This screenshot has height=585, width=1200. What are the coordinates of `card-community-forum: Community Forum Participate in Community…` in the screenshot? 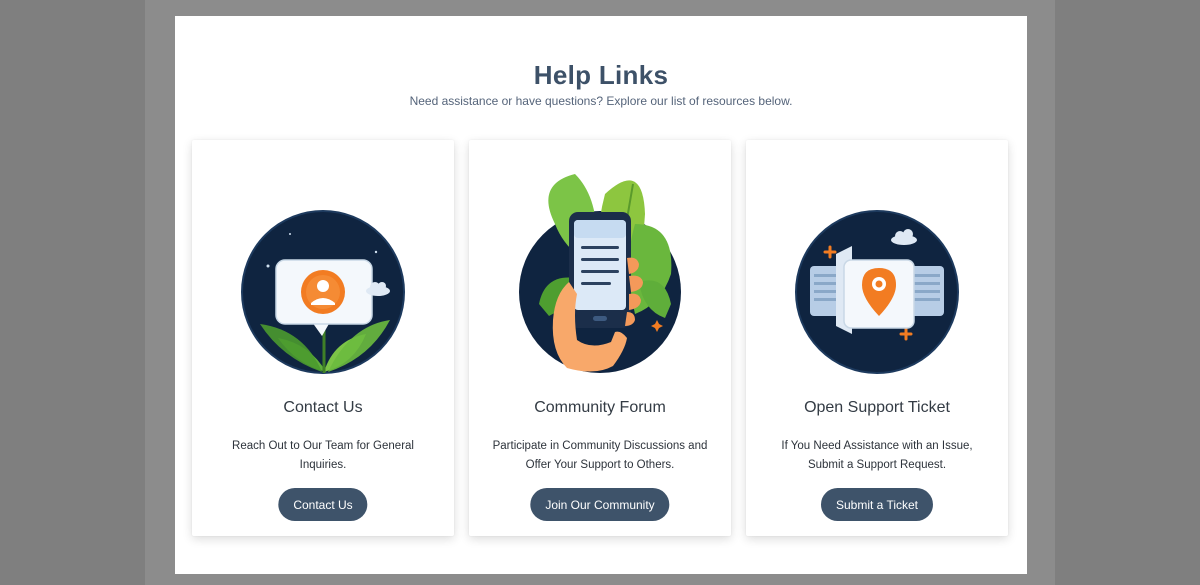 It's located at (600, 338).